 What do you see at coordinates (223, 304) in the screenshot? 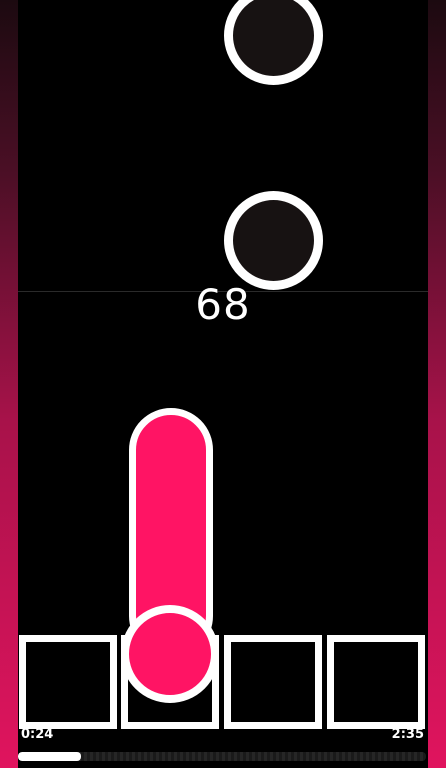
I see `score-counter: 68` at bounding box center [223, 304].